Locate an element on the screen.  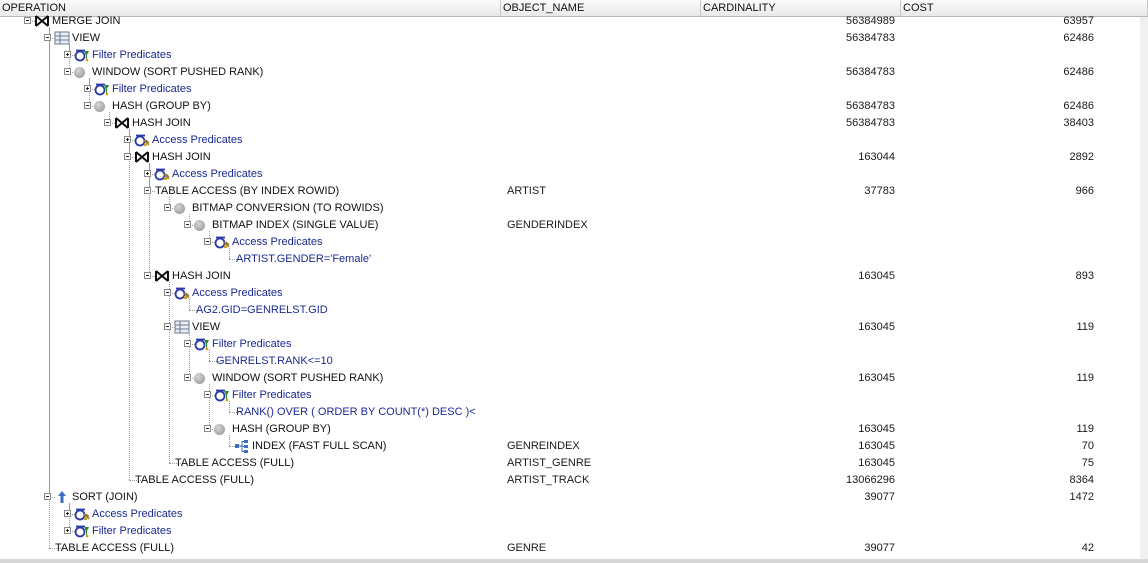
object-name: ARTIST_TRACK is located at coordinates (548, 480).